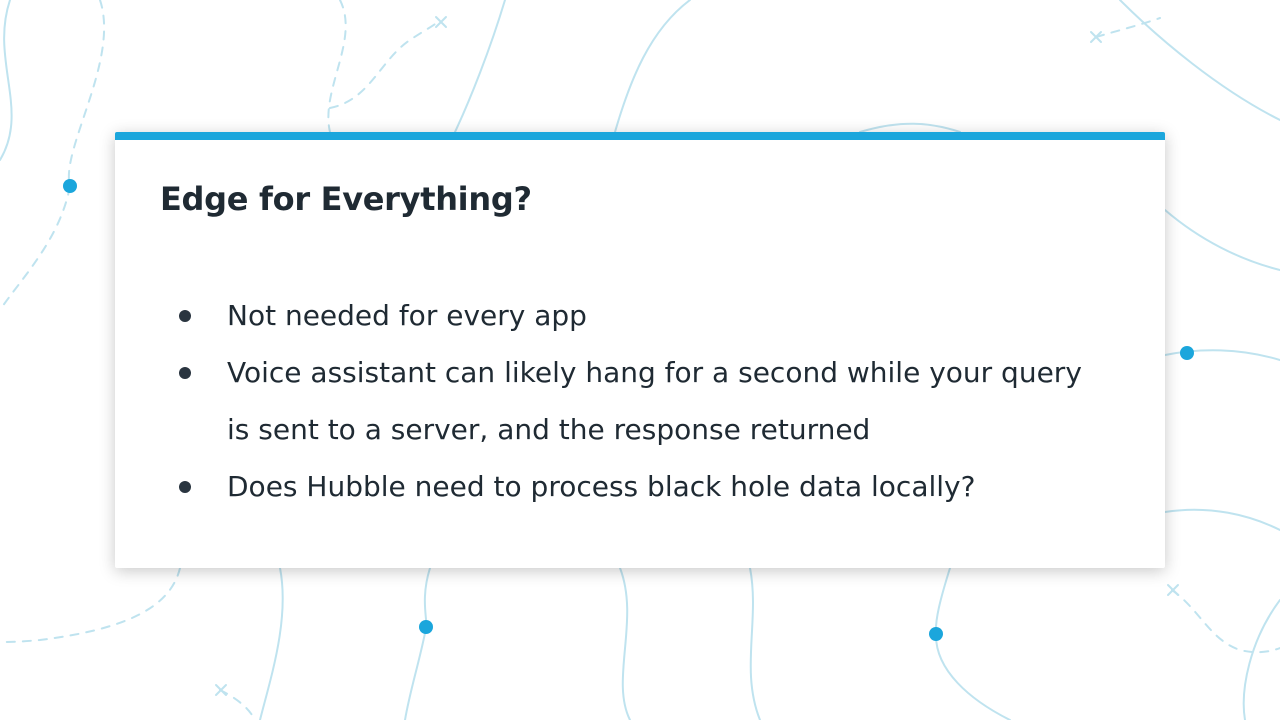 This screenshot has width=1280, height=720. What do you see at coordinates (346, 199) in the screenshot?
I see `slide-title: Edge for Everything?` at bounding box center [346, 199].